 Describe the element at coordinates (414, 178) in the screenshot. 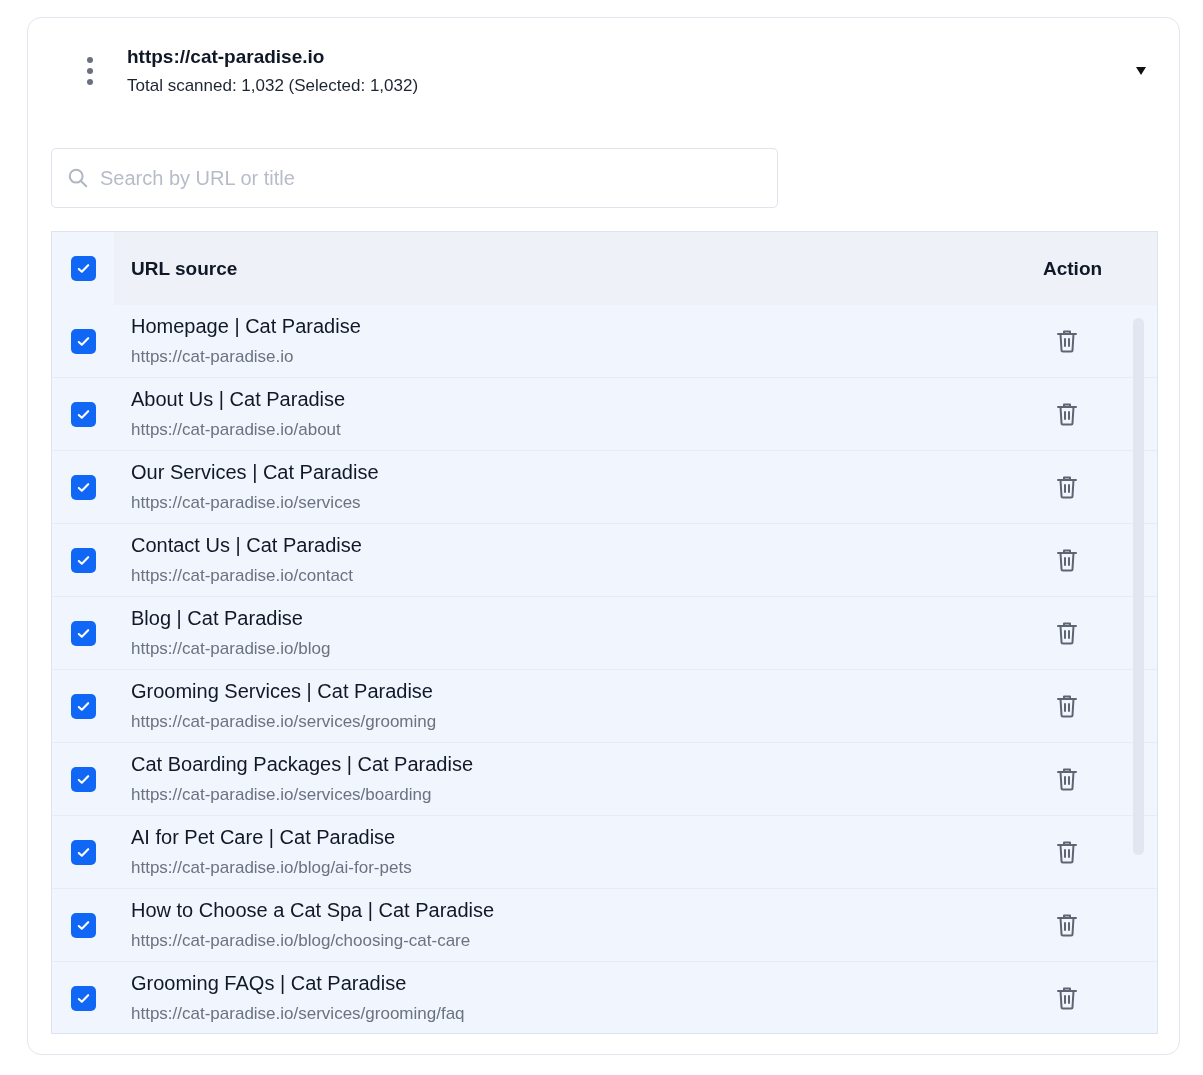

I see `search-field: Search by URL or title` at that location.